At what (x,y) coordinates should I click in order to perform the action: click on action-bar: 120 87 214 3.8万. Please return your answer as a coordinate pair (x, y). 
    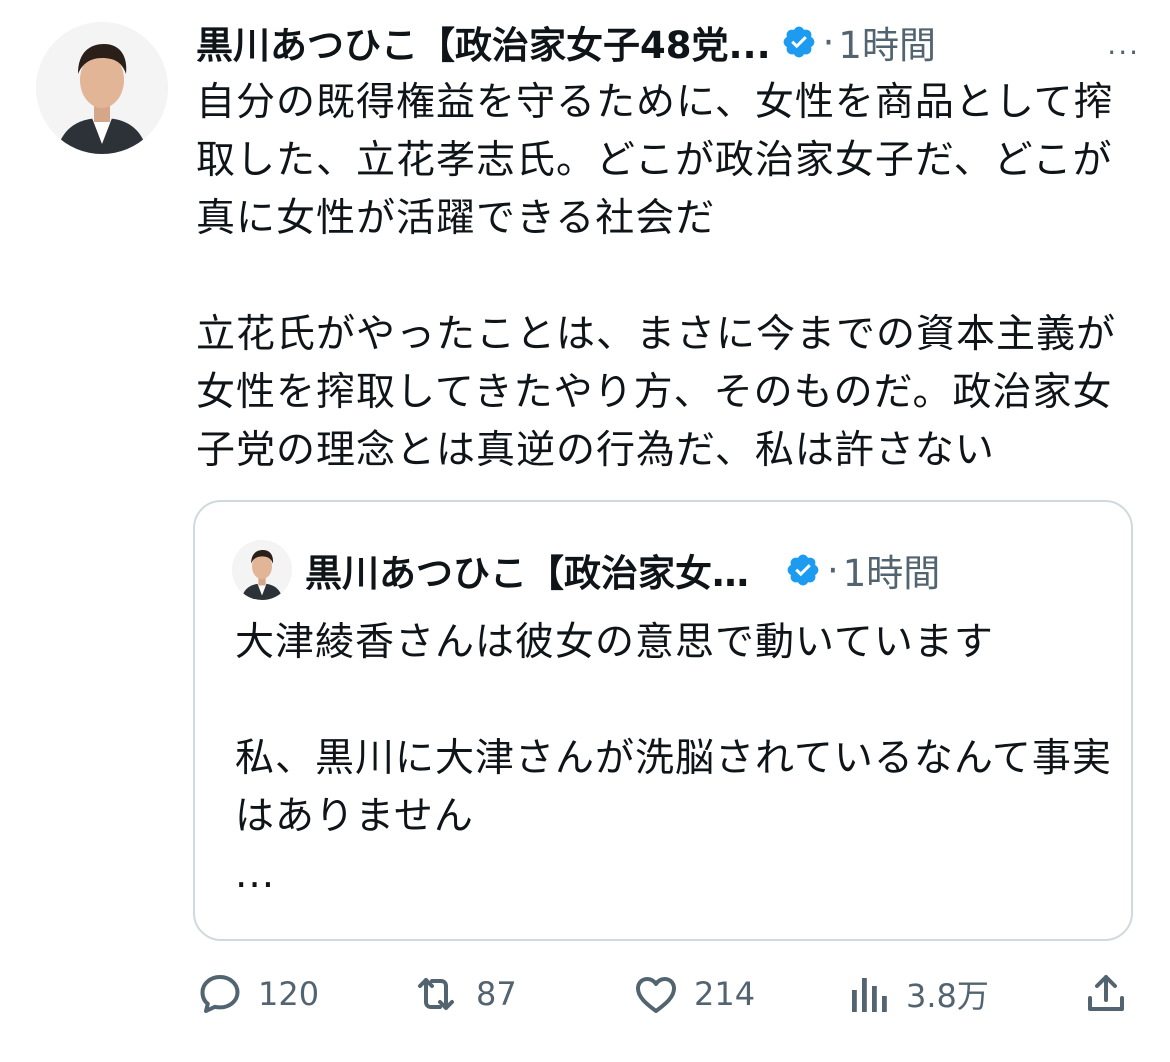
    Looking at the image, I should click on (666, 994).